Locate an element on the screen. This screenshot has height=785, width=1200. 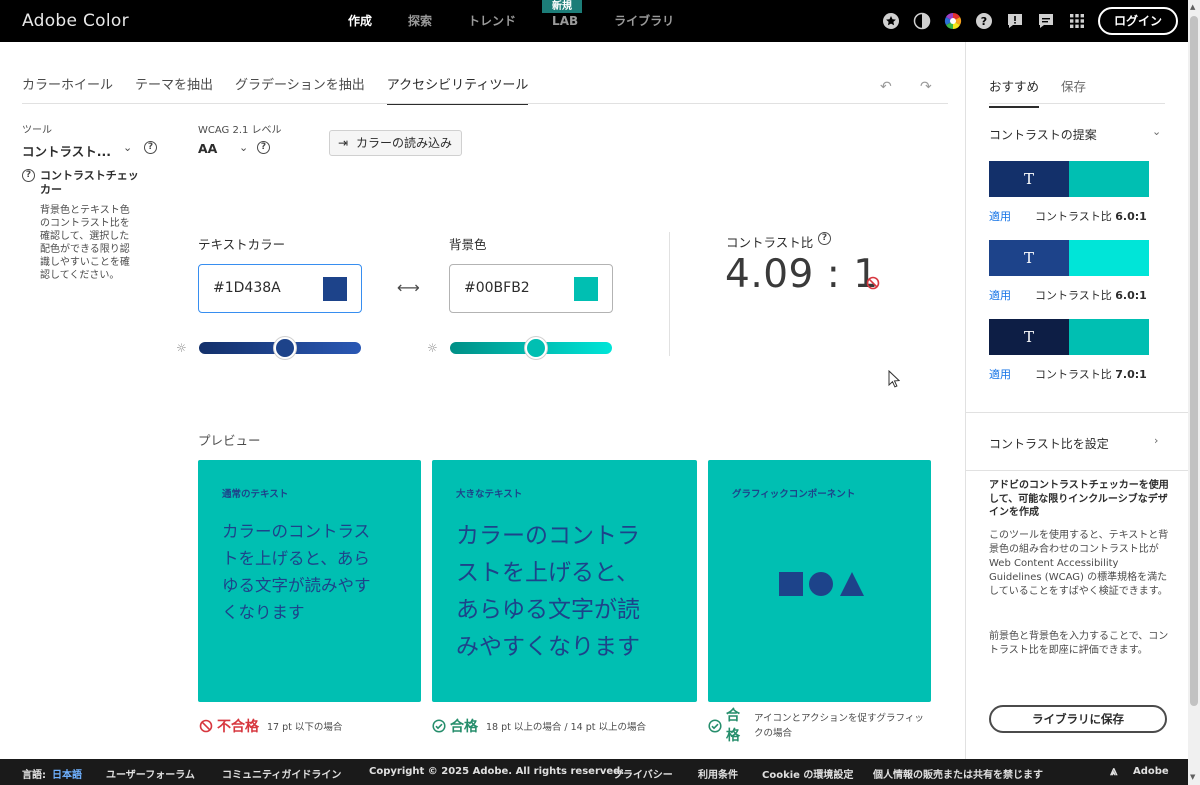
tab-extract-gradient: グラデーションを抽出 is located at coordinates (300, 89).